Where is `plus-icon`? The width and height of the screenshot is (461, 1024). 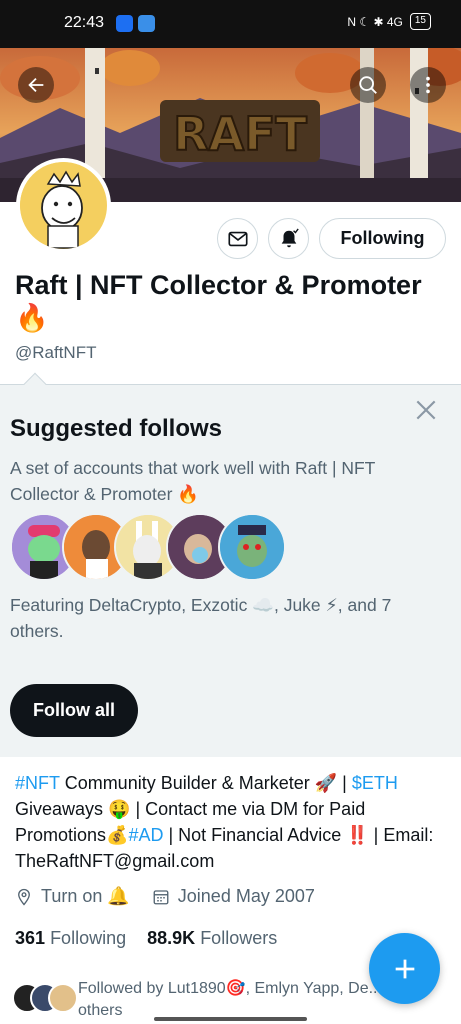
plus-icon is located at coordinates (404, 968).